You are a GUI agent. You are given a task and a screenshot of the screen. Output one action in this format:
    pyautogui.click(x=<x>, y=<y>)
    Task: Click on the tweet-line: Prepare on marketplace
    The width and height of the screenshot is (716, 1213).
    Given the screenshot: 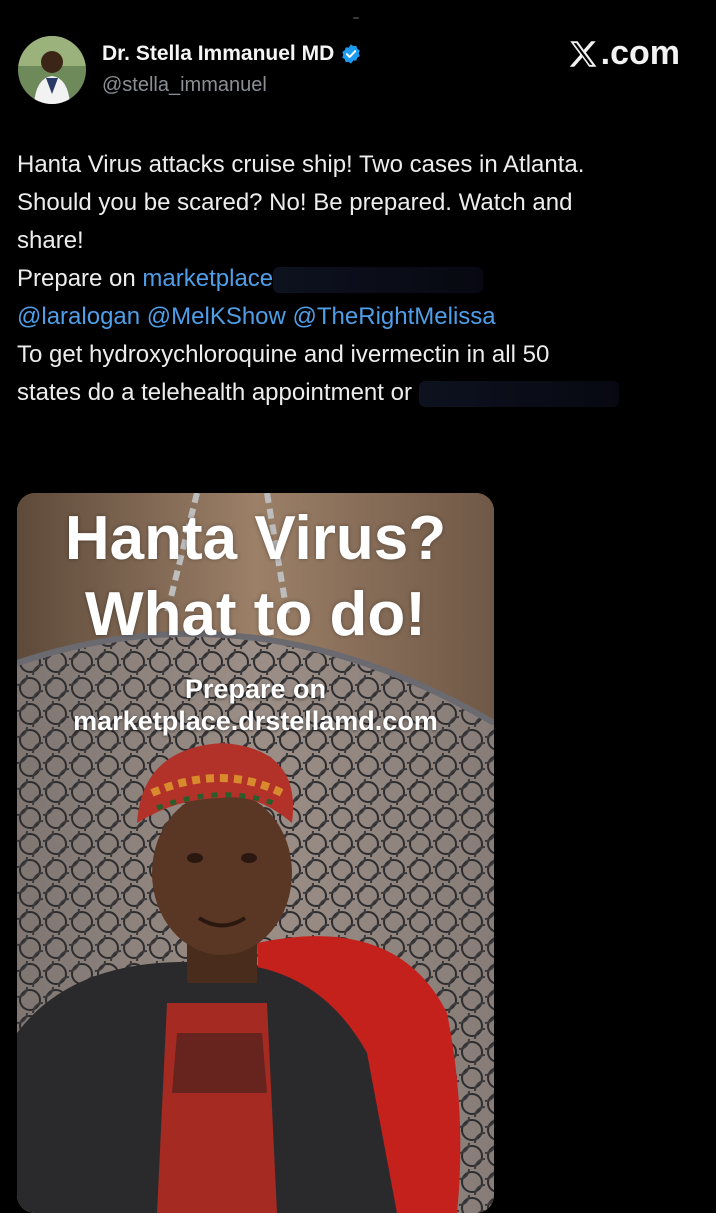 What is the action you would take?
    pyautogui.click(x=362, y=279)
    